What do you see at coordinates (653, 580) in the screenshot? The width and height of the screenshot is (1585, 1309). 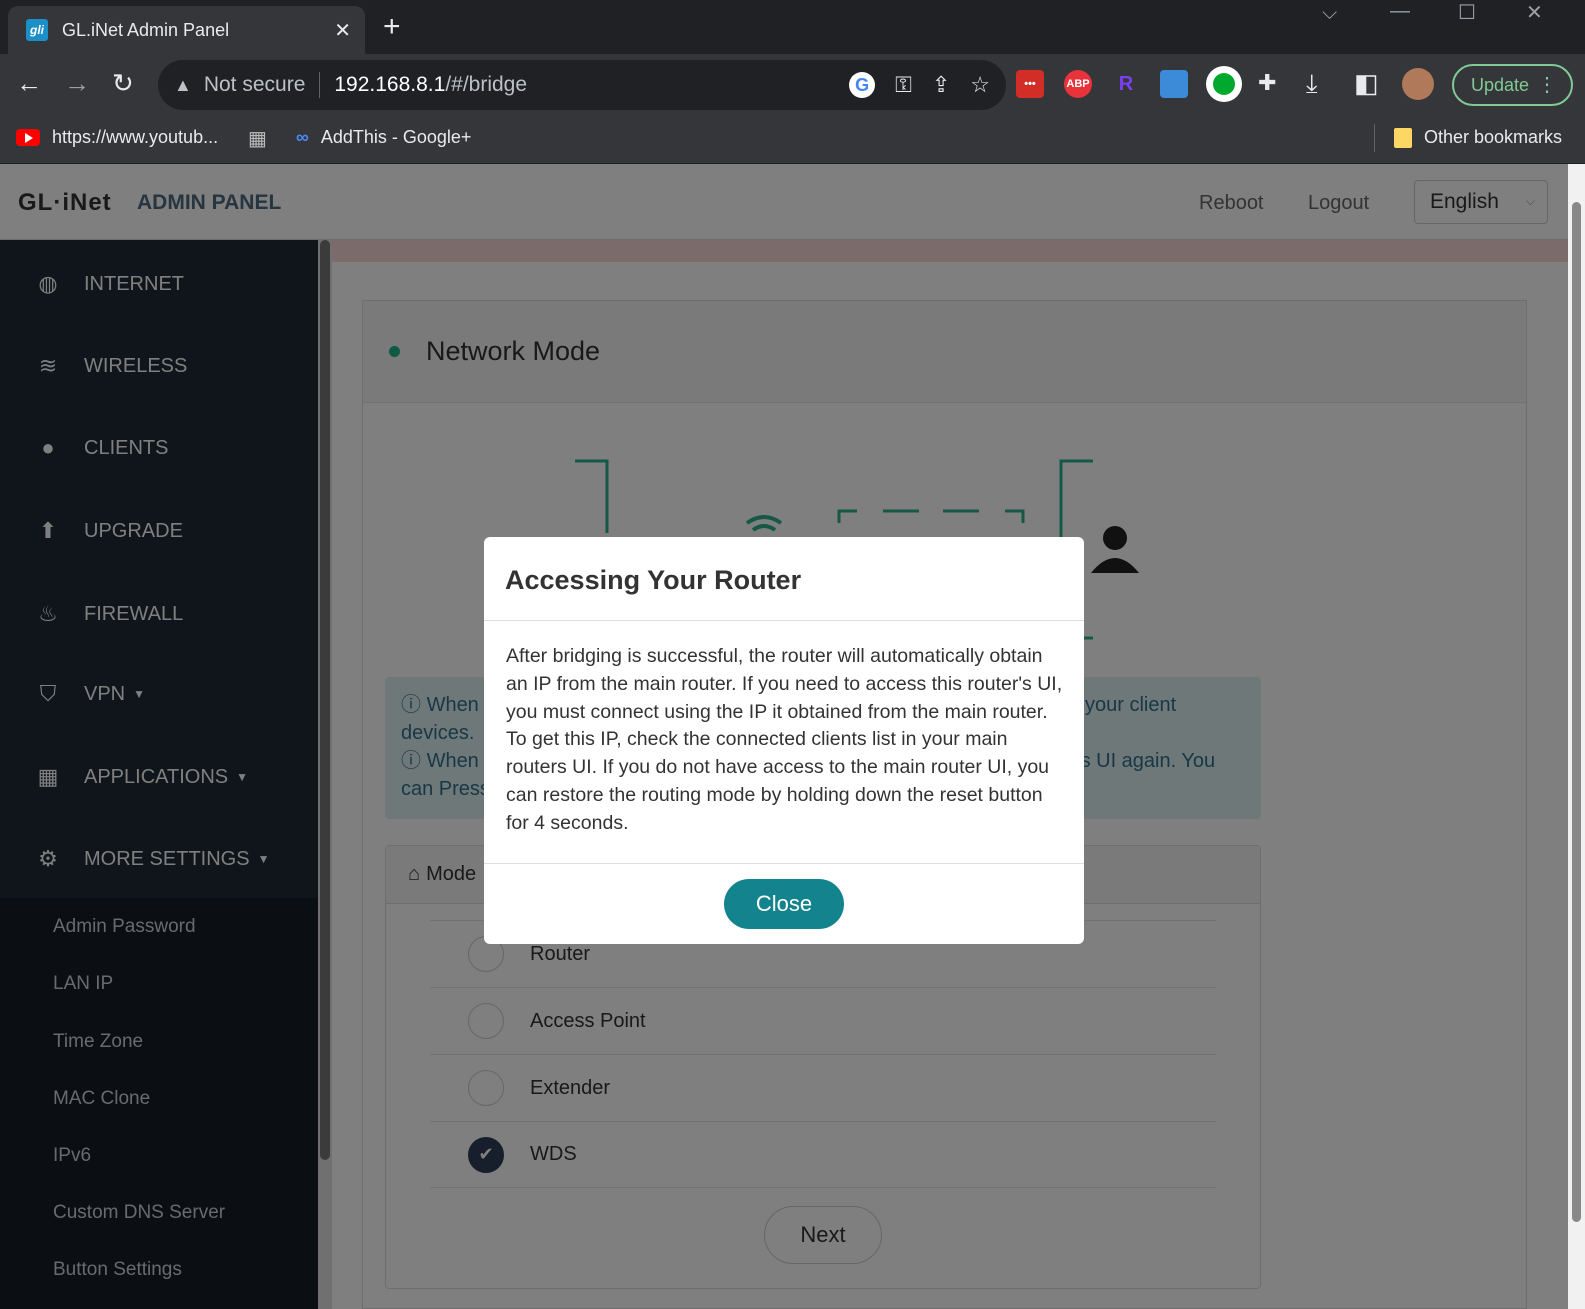 I see `modal-title: Accessing Your Router` at bounding box center [653, 580].